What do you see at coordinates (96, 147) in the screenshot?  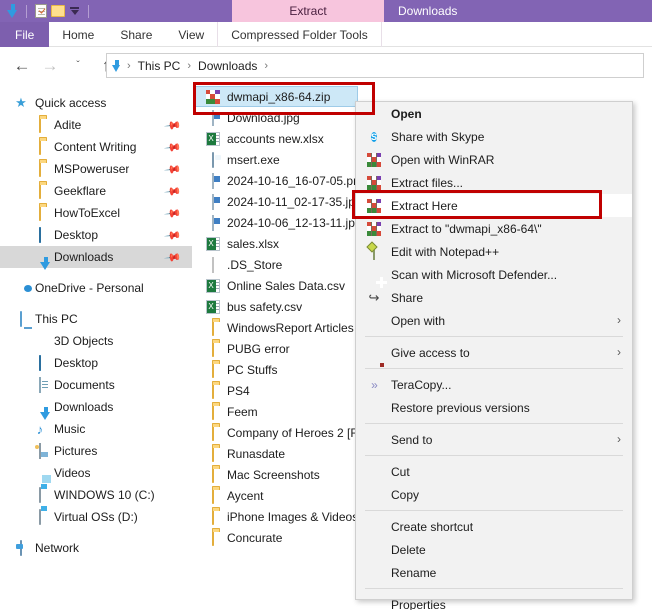 I see `sidebar-item-content-writing: Content Writing 📌` at bounding box center [96, 147].